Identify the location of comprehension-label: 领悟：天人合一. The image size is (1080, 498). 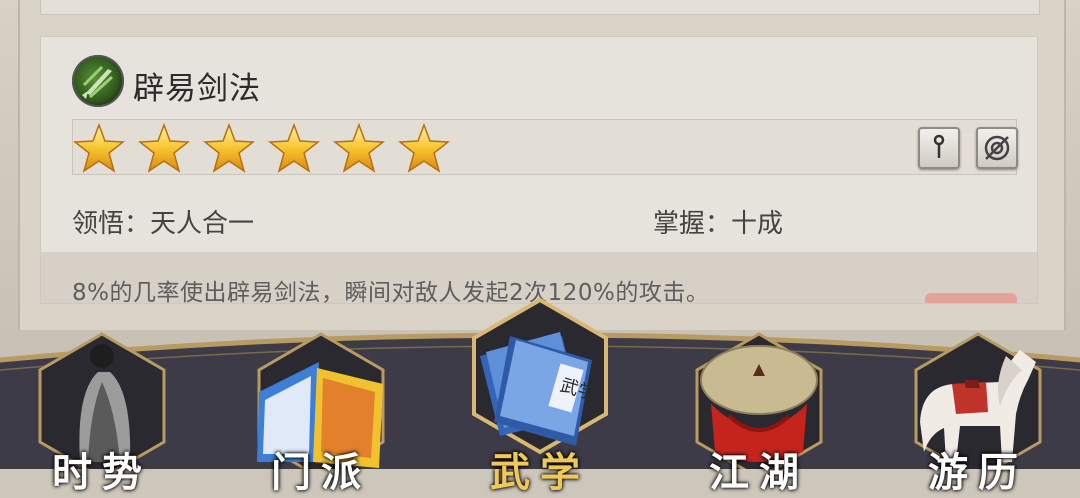
(163, 224).